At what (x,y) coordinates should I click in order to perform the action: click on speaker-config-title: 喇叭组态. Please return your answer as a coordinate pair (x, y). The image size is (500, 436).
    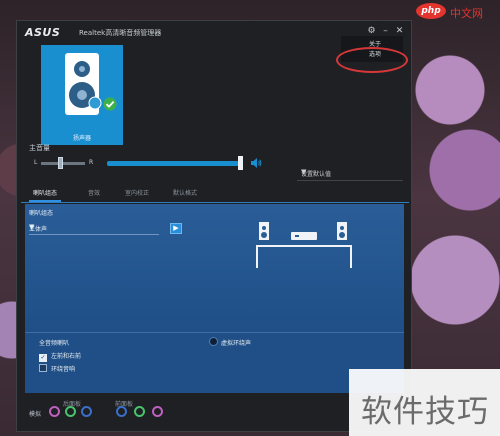
    Looking at the image, I should click on (41, 213).